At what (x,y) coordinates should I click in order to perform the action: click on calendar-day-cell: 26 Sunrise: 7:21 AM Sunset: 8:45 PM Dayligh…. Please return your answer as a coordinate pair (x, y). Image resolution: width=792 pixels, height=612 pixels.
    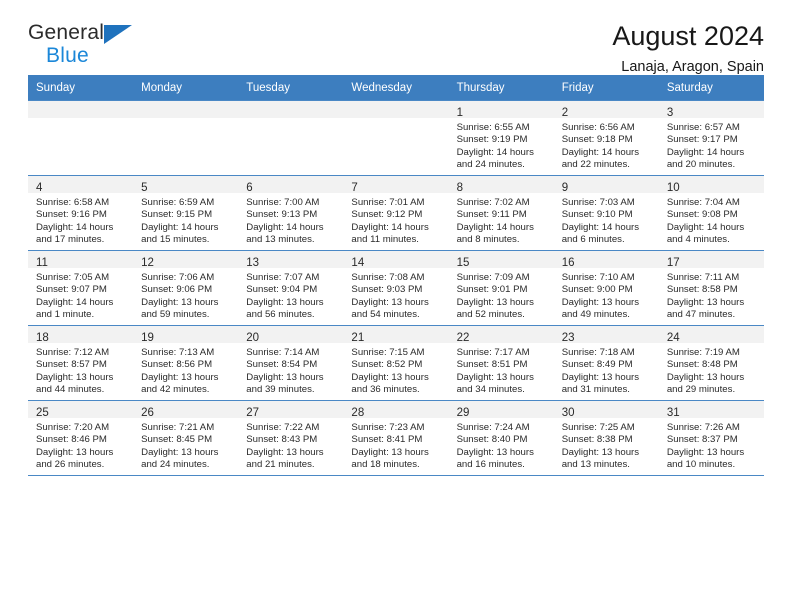
    Looking at the image, I should click on (186, 437).